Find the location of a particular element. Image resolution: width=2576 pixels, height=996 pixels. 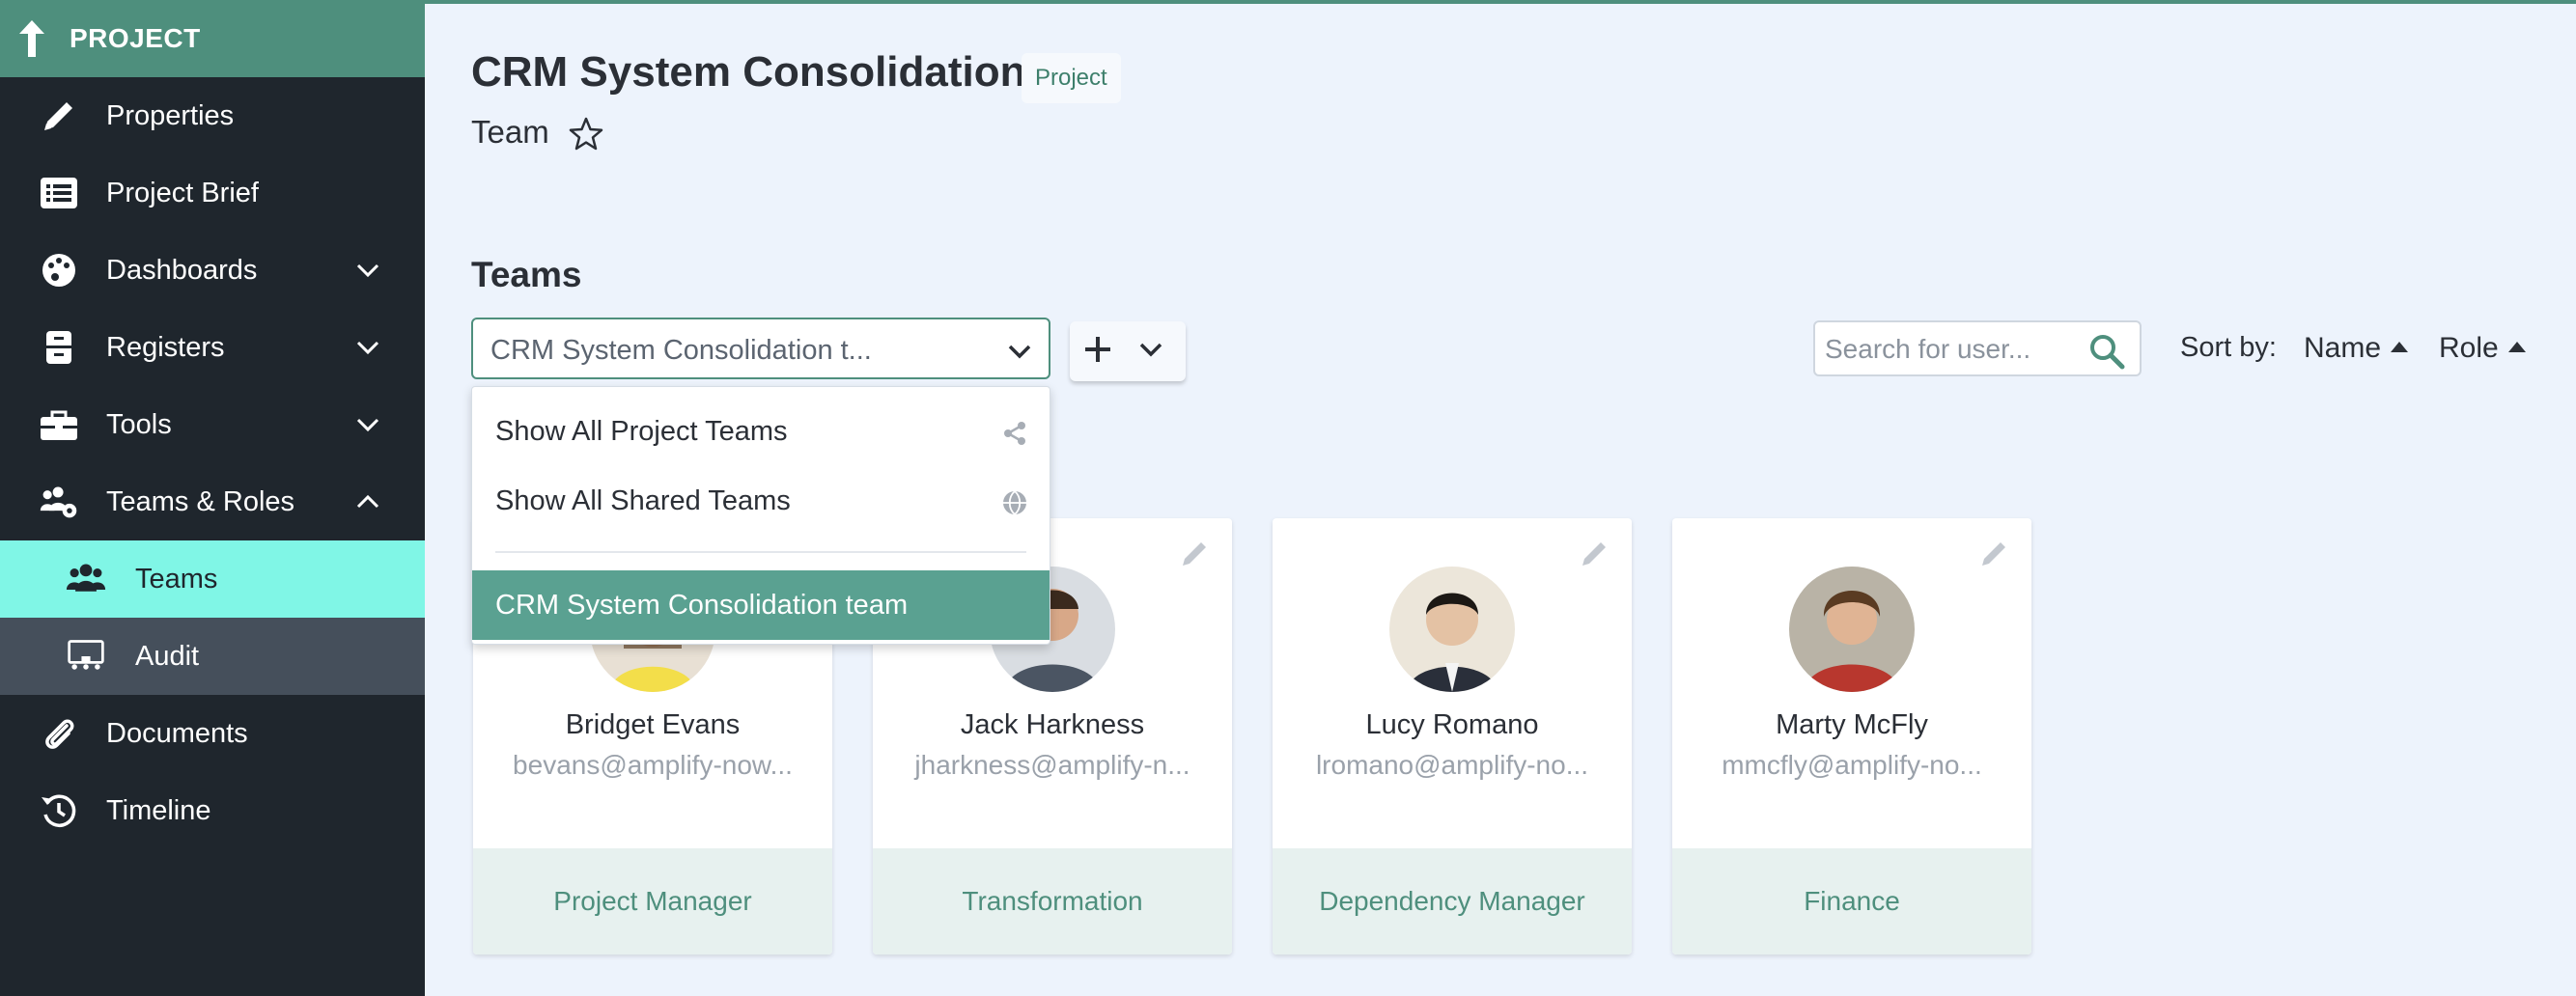

menu-item-show-all-project-teams: Show All Project Teams is located at coordinates (761, 431).